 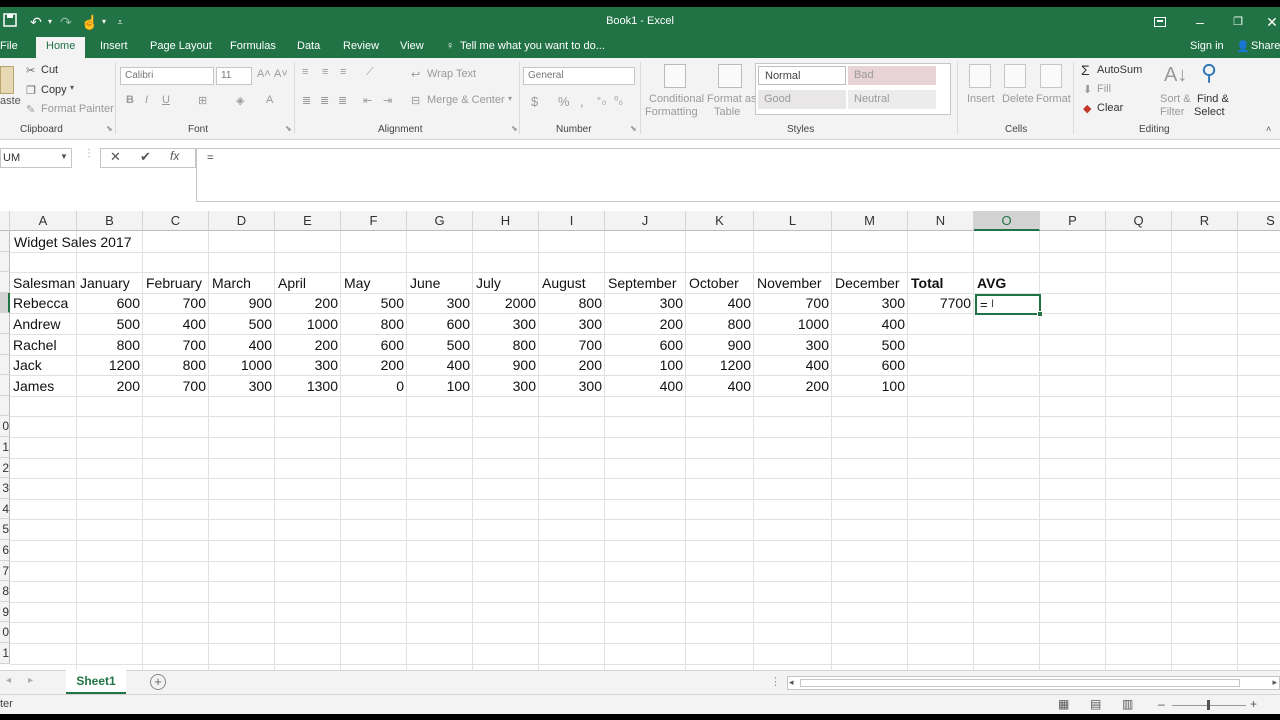 What do you see at coordinates (793, 221) in the screenshot?
I see `column-header-l: L` at bounding box center [793, 221].